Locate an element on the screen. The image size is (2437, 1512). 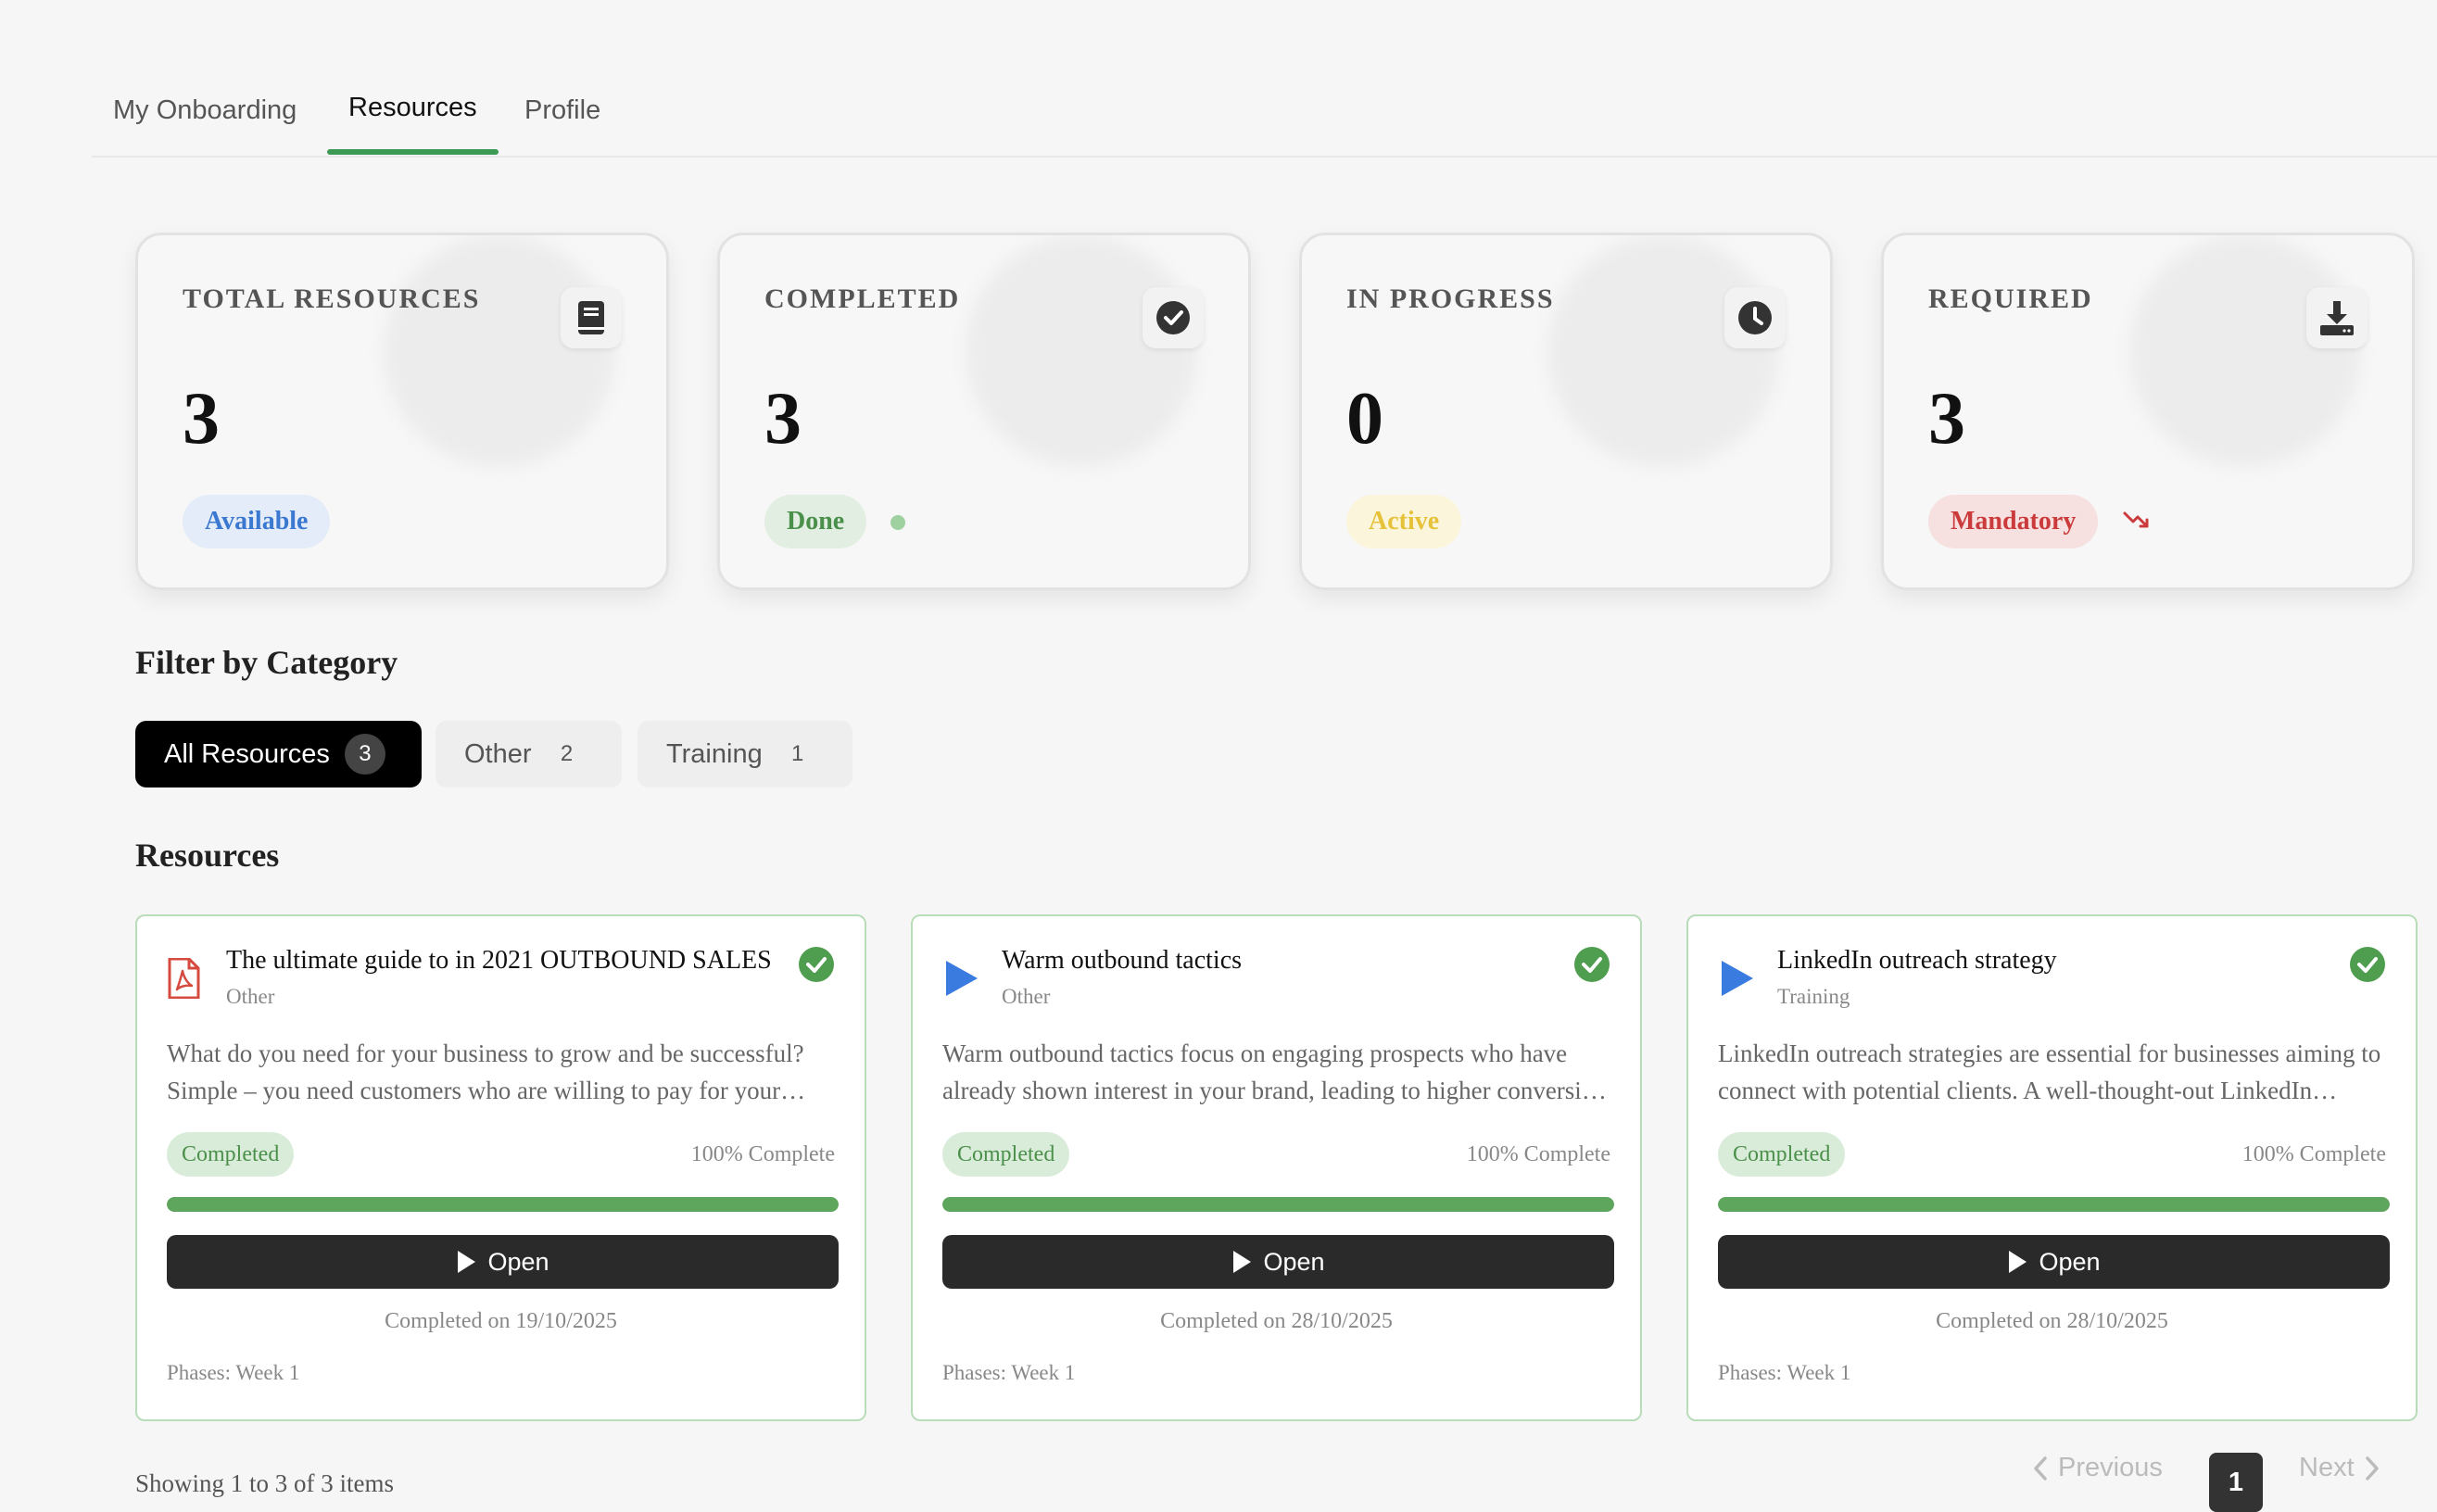
clock-icon is located at coordinates (1755, 317).